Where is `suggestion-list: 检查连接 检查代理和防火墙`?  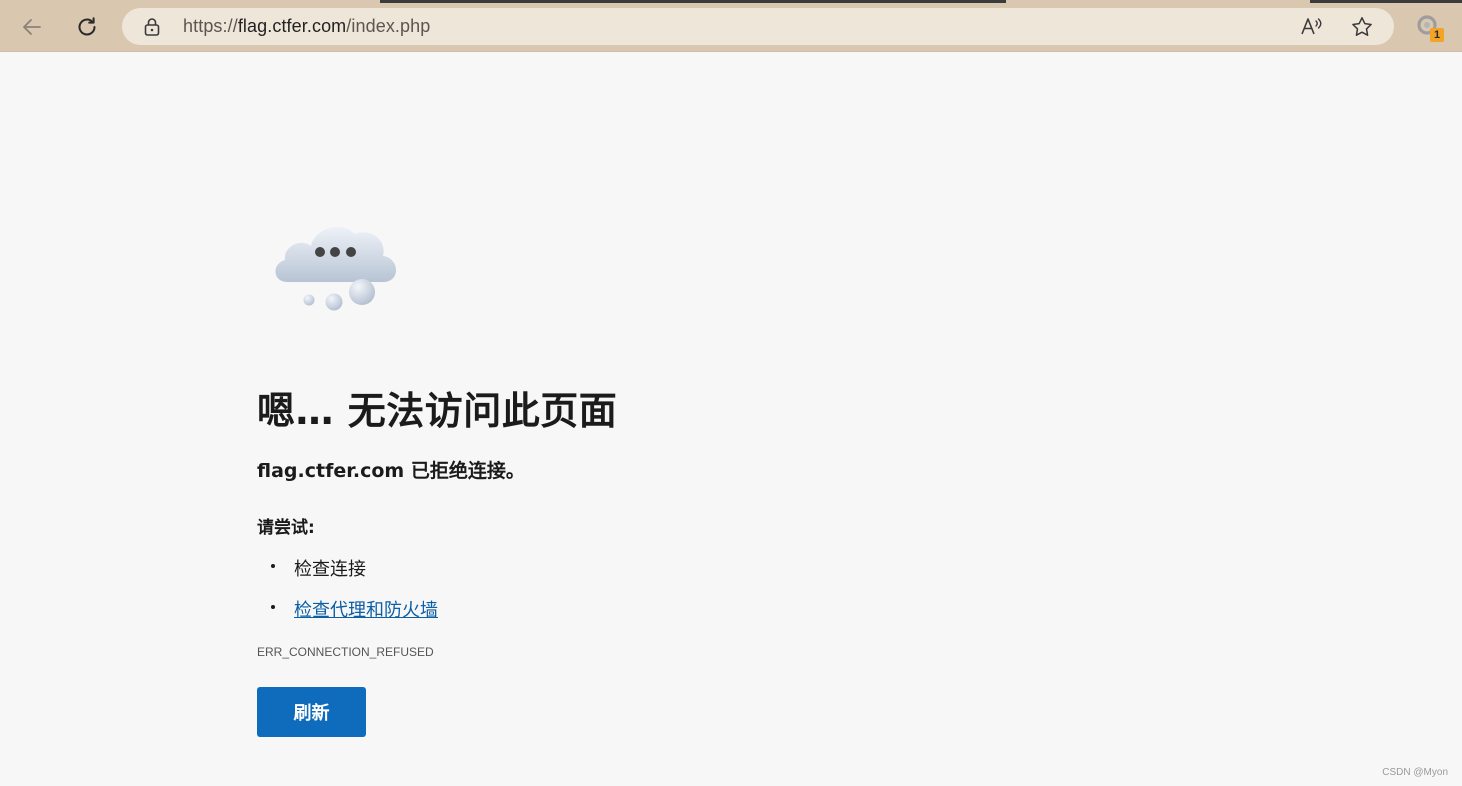
suggestion-list: 检查连接 检查代理和防火墙 is located at coordinates (347, 596).